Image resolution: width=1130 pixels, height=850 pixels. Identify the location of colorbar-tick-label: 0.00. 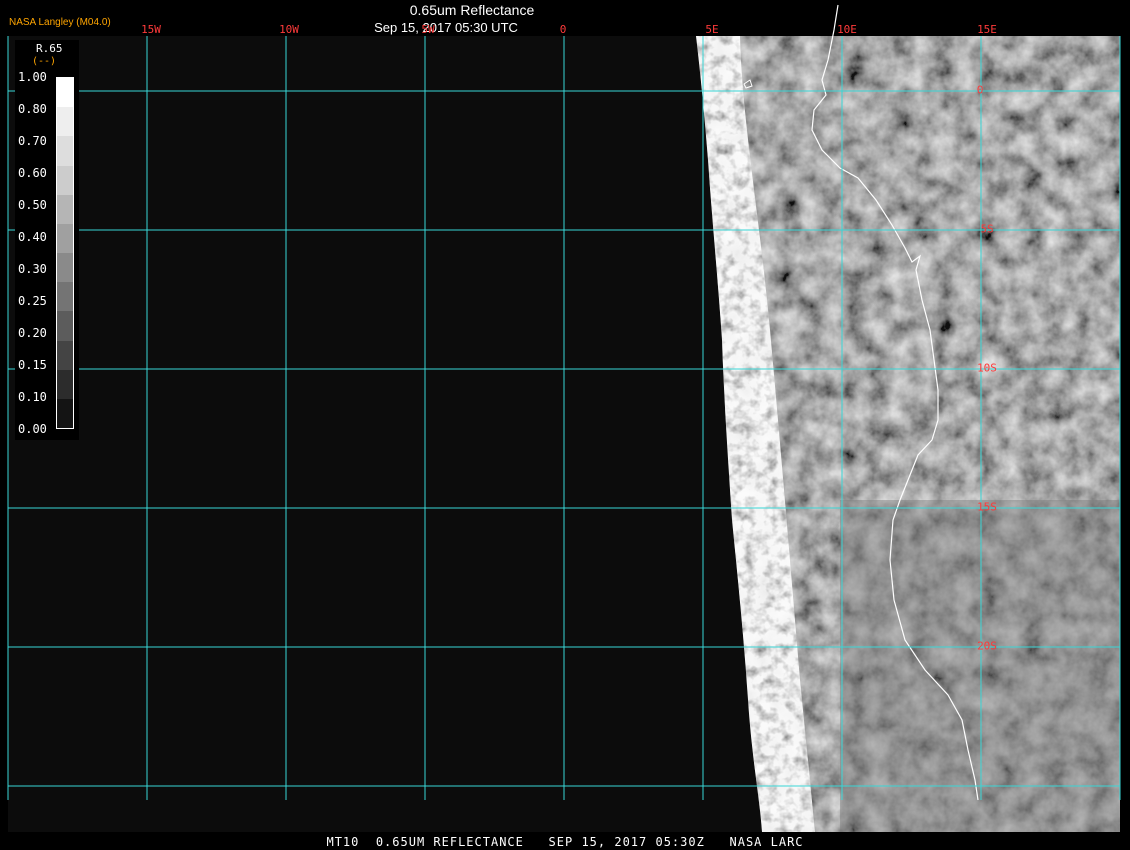
(32, 429).